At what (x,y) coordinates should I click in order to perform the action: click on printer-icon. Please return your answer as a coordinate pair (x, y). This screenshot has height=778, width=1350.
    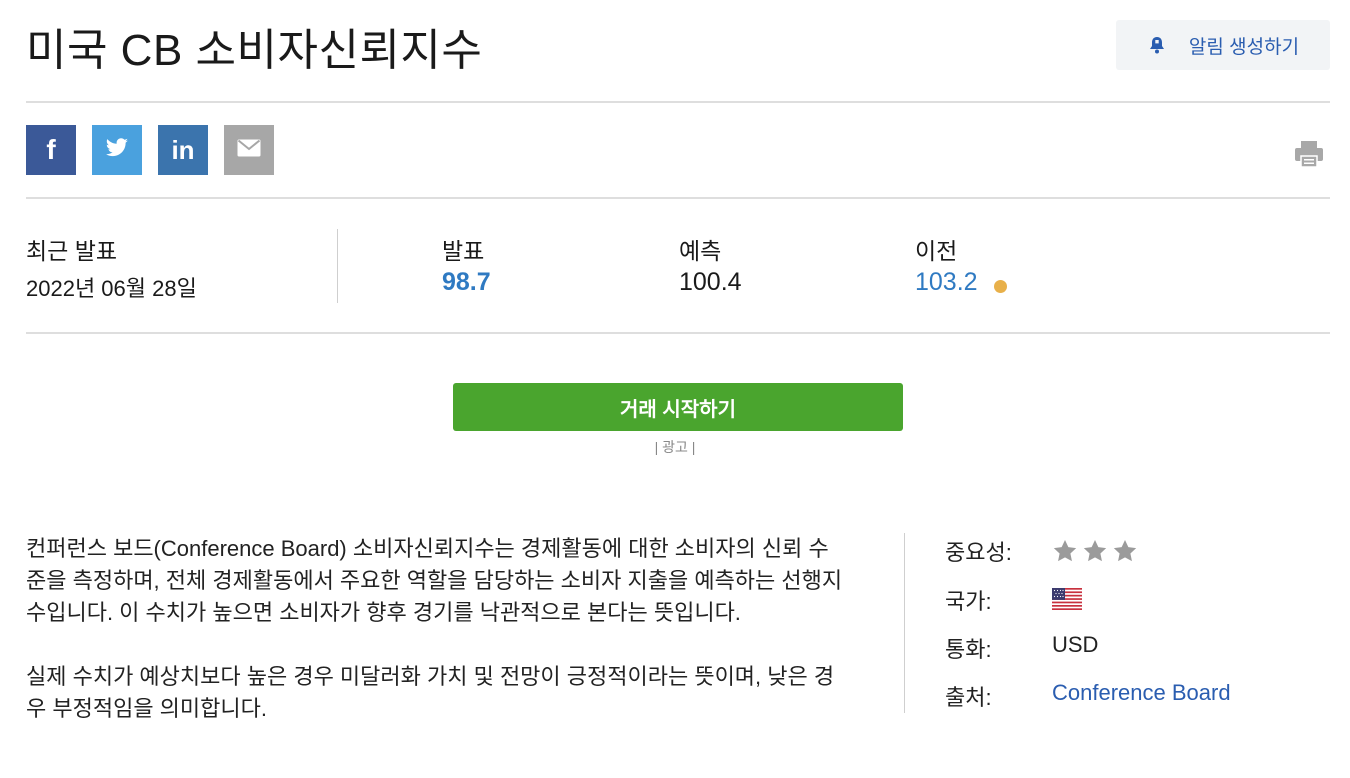
    Looking at the image, I should click on (1309, 157).